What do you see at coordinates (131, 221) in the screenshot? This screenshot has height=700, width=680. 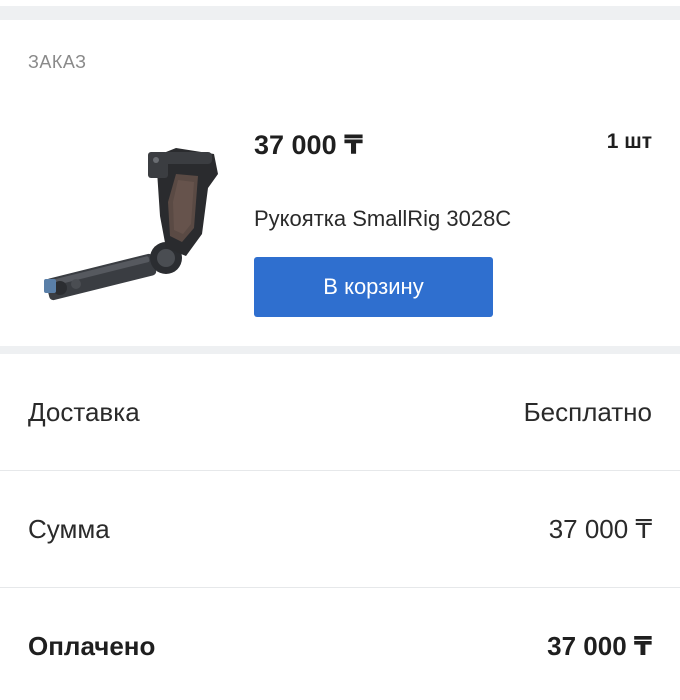 I see `product-image` at bounding box center [131, 221].